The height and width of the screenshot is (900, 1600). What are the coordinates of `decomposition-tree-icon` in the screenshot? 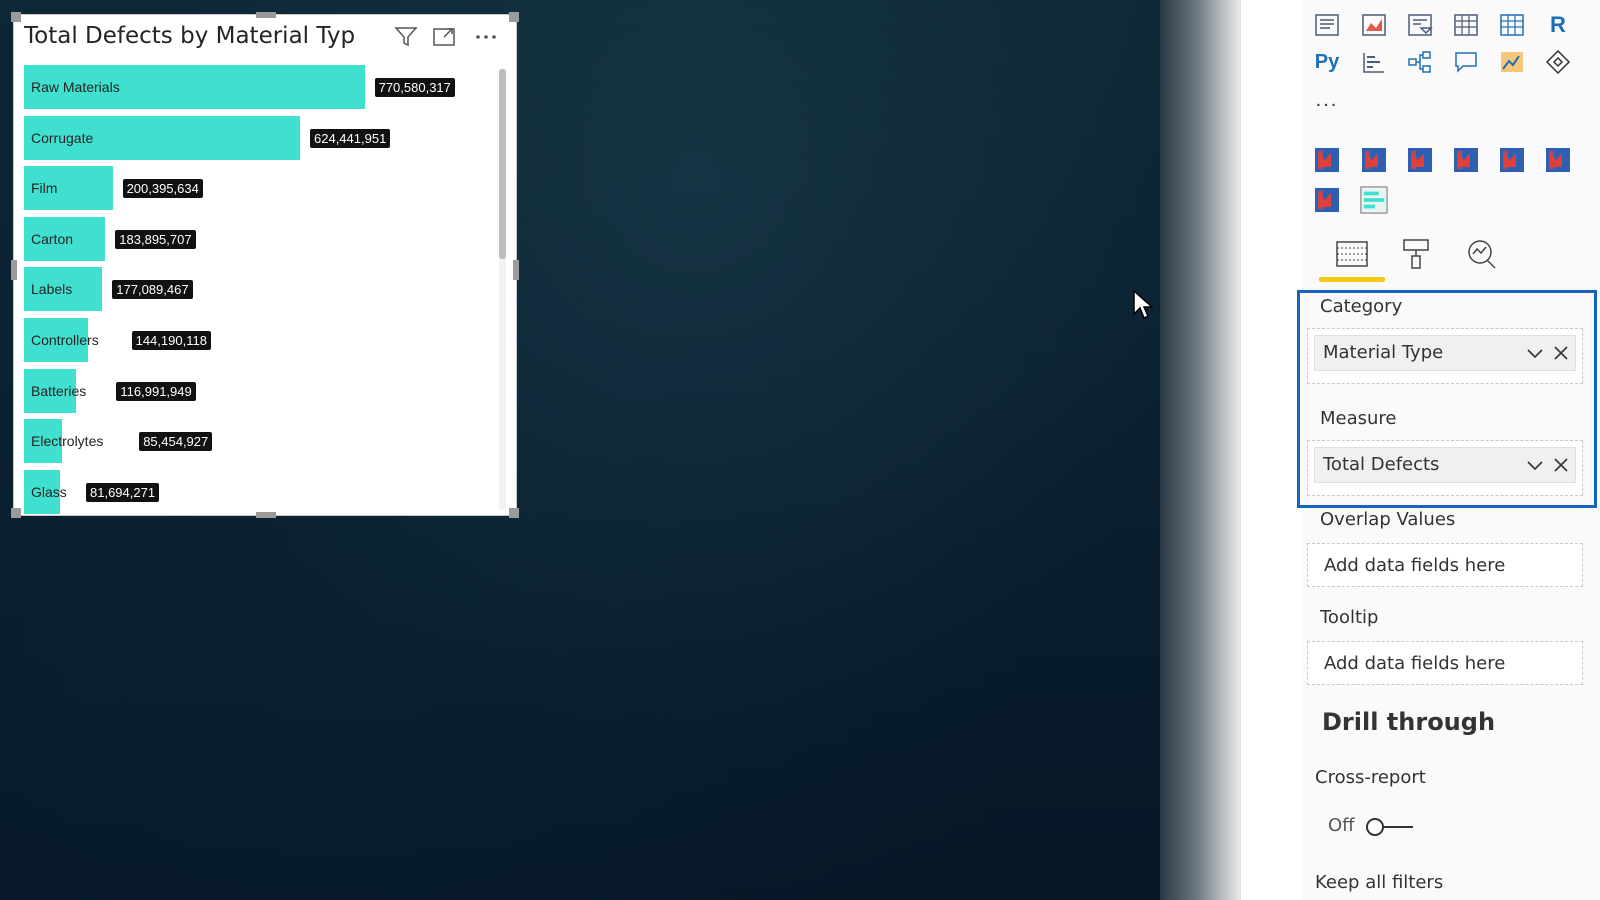 It's located at (1420, 62).